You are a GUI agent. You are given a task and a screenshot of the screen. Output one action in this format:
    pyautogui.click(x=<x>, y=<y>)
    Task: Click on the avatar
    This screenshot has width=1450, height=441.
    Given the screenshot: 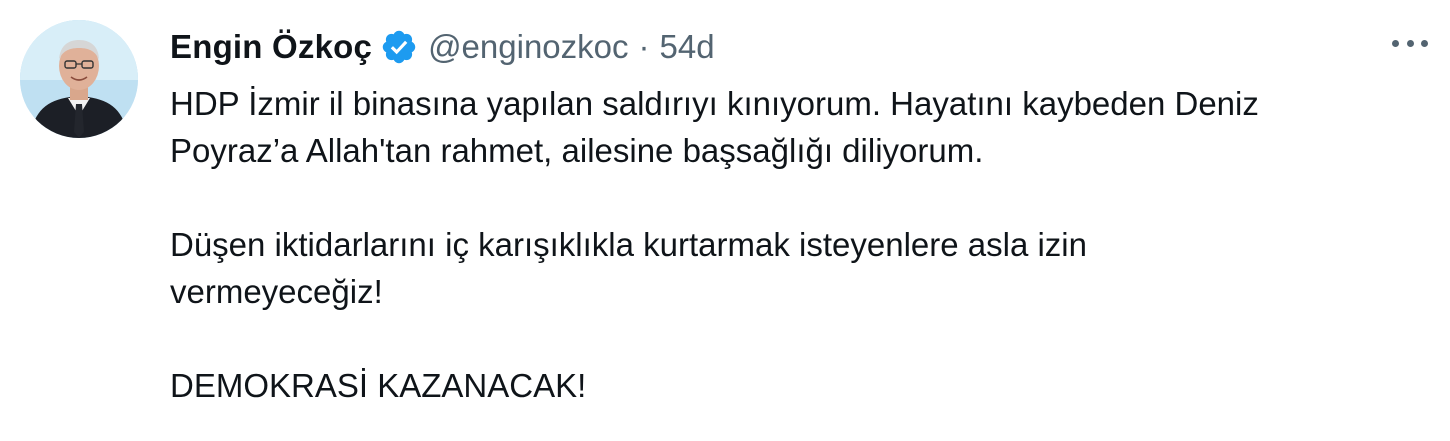 What is the action you would take?
    pyautogui.click(x=79, y=79)
    